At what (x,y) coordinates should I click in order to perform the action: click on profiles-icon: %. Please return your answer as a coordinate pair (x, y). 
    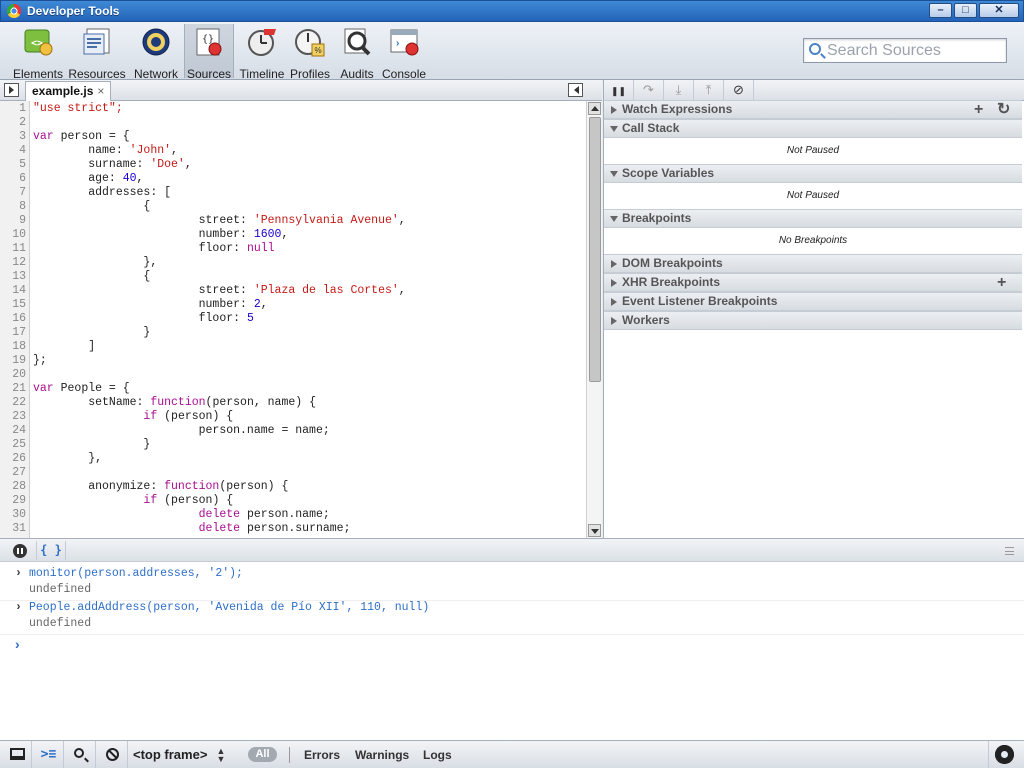
    Looking at the image, I should click on (310, 42).